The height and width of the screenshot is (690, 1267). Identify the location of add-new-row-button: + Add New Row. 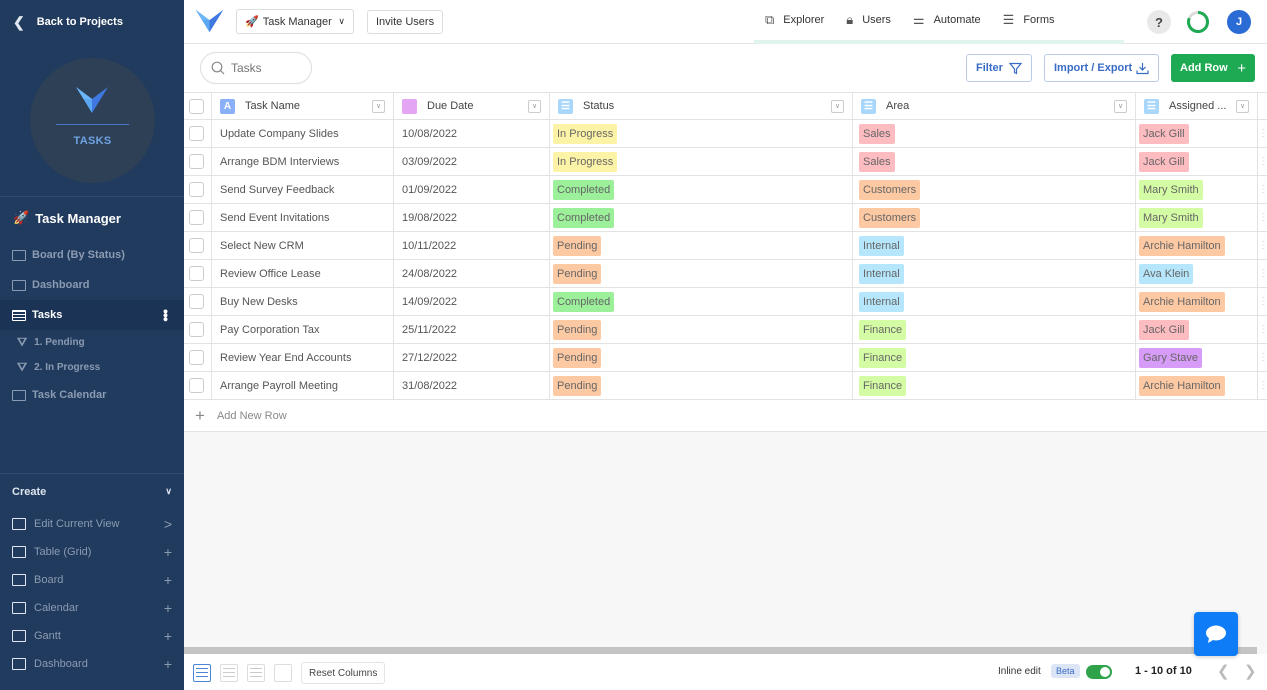
(725, 416).